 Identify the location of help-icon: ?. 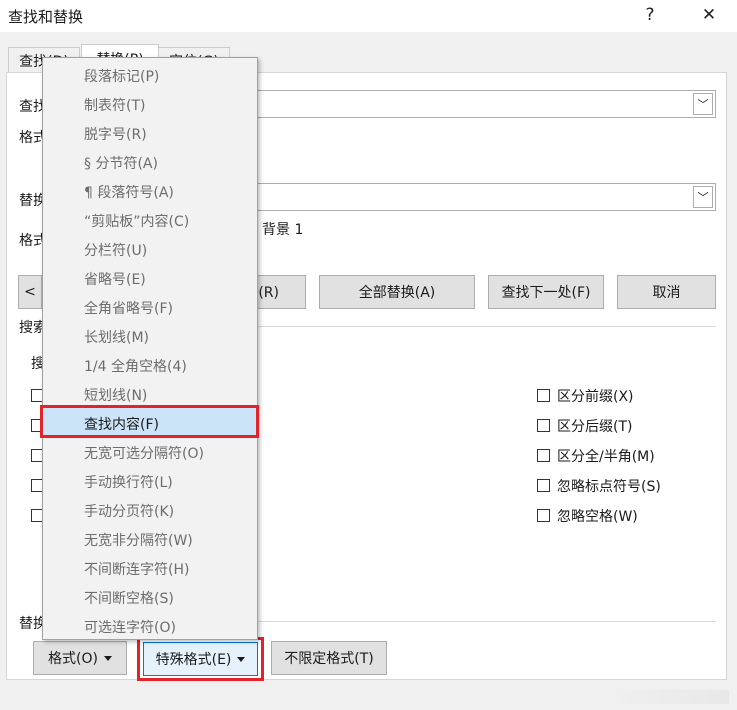
(650, 15).